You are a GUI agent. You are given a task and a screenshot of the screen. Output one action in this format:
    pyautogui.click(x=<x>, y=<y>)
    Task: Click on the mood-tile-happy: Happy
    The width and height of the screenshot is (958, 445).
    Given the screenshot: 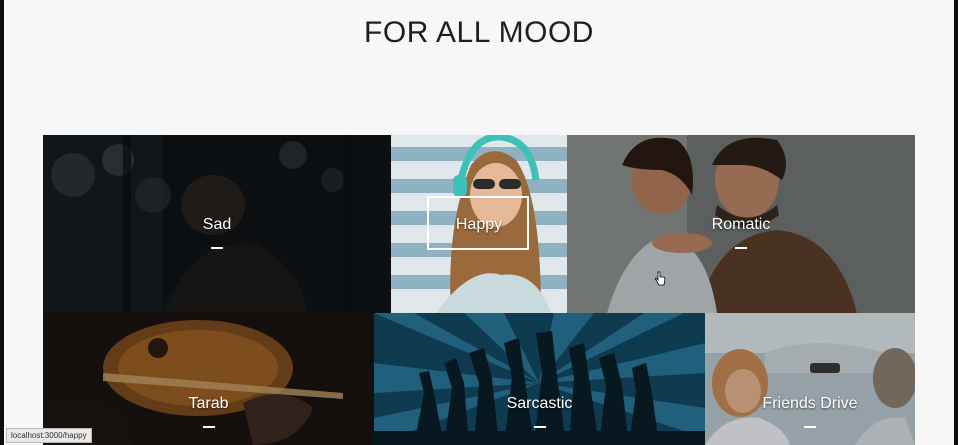 What is the action you would take?
    pyautogui.click(x=479, y=224)
    